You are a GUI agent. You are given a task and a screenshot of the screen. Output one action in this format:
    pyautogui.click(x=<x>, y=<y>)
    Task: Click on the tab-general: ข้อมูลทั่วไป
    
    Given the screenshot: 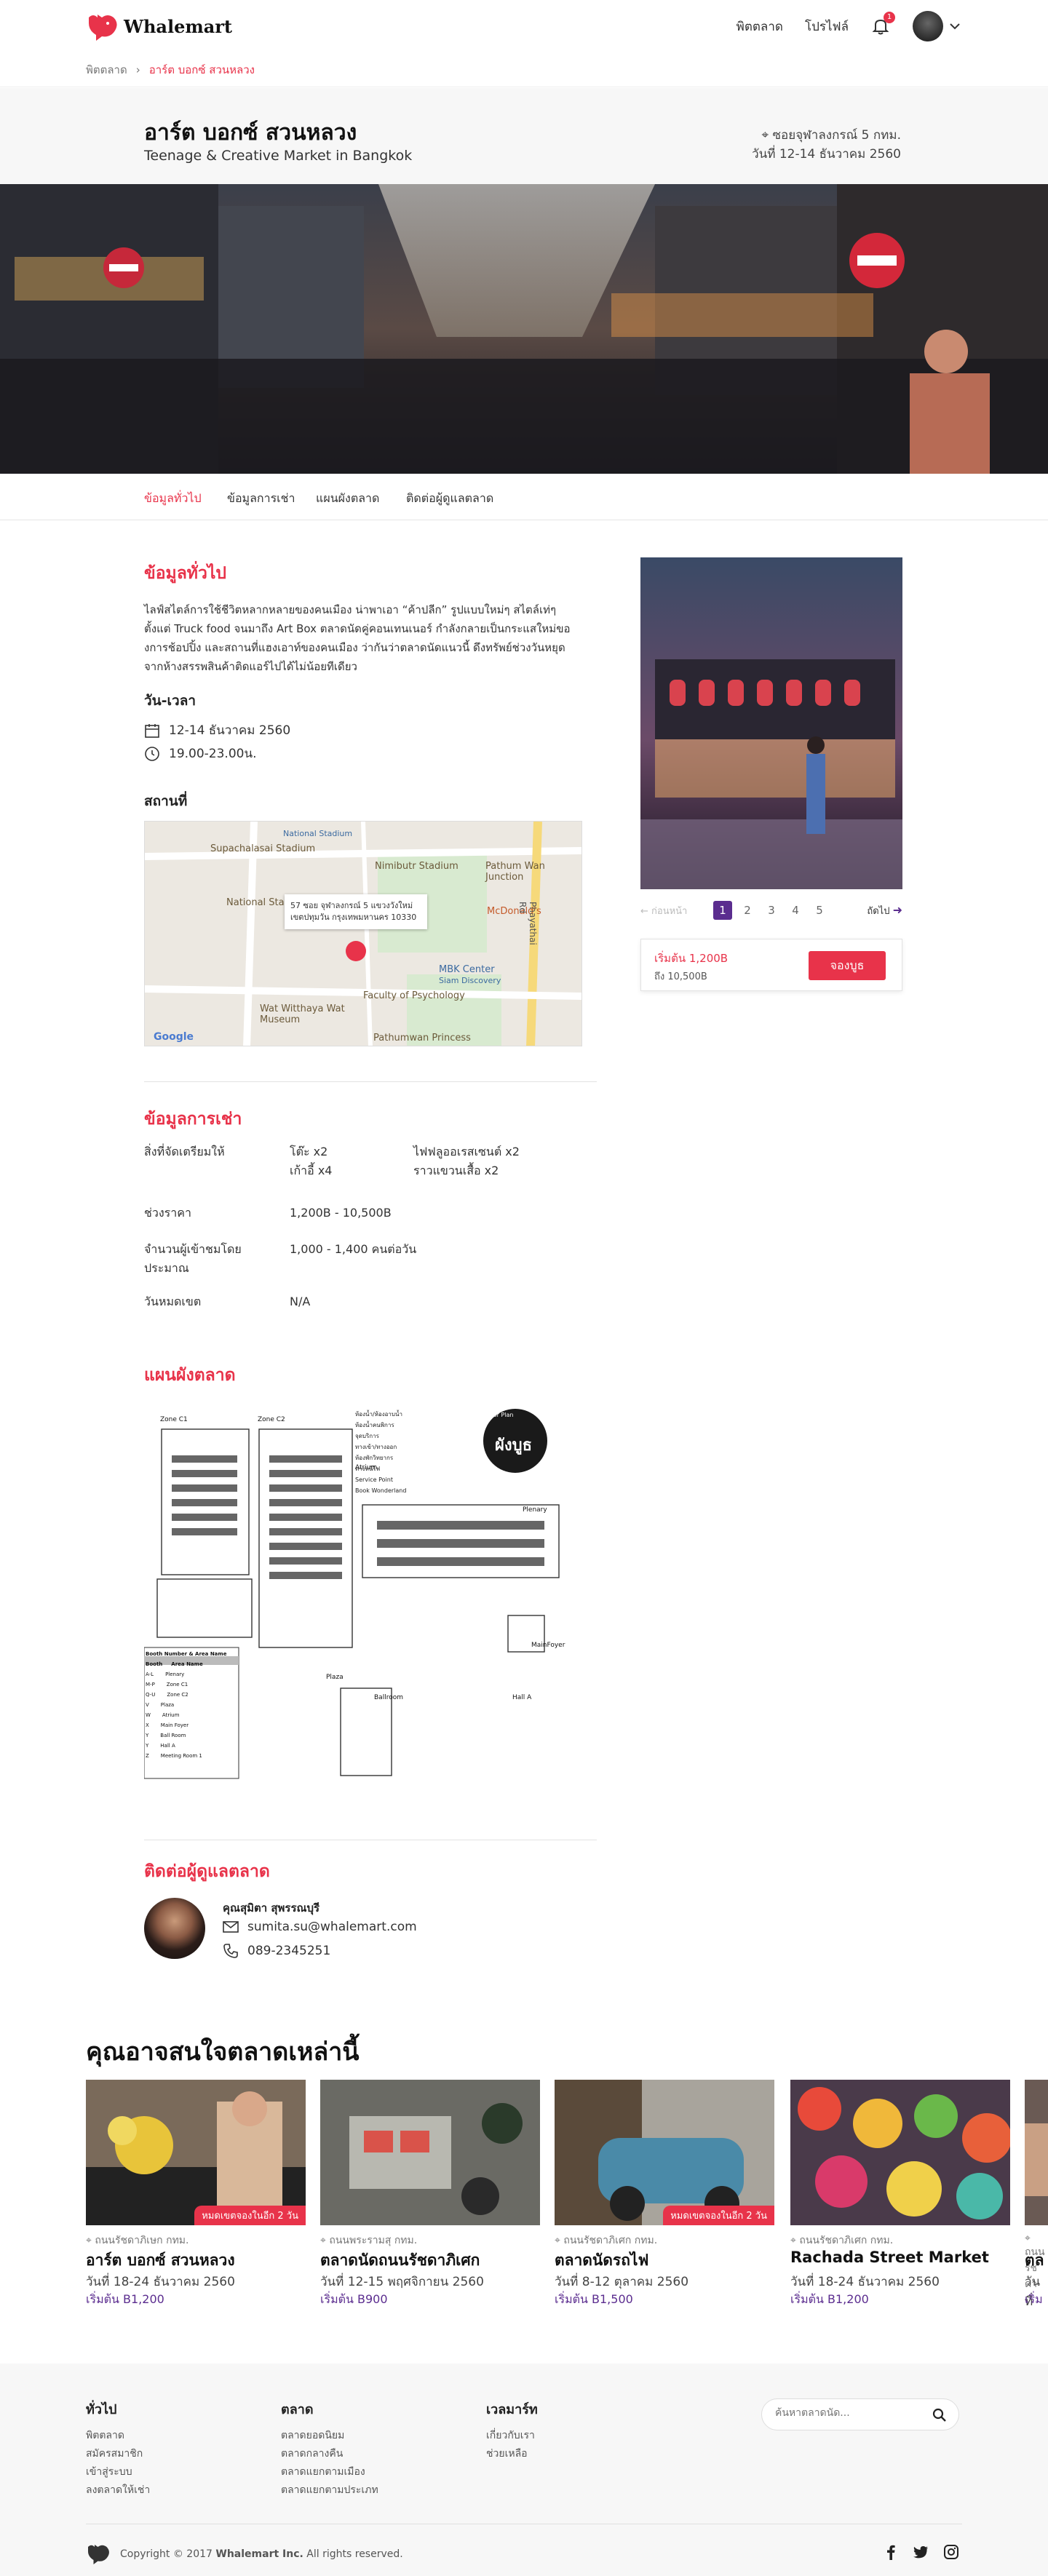 What is the action you would take?
    pyautogui.click(x=173, y=499)
    